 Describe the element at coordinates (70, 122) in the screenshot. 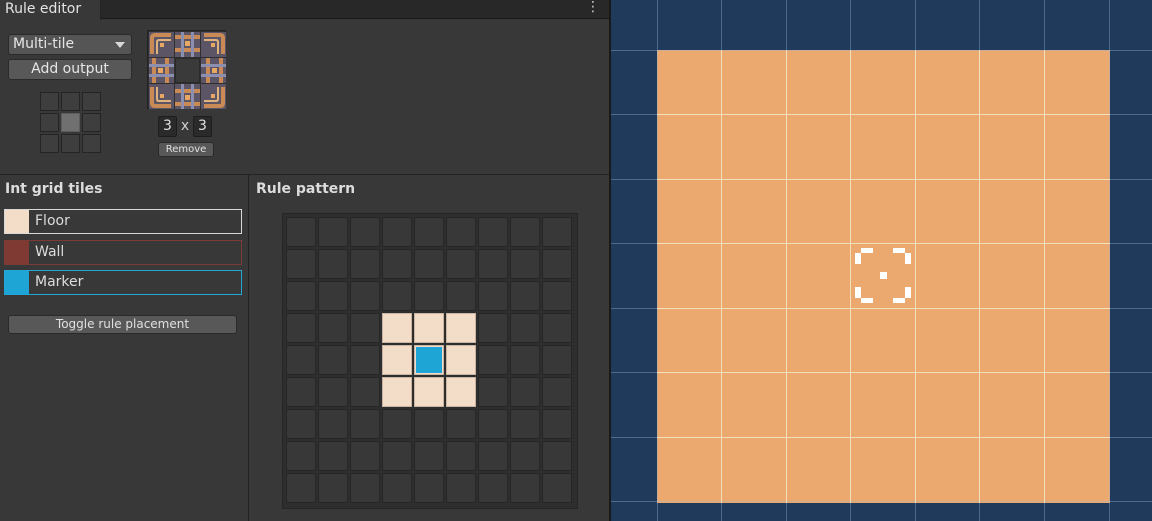

I see `output-cell-selected` at that location.